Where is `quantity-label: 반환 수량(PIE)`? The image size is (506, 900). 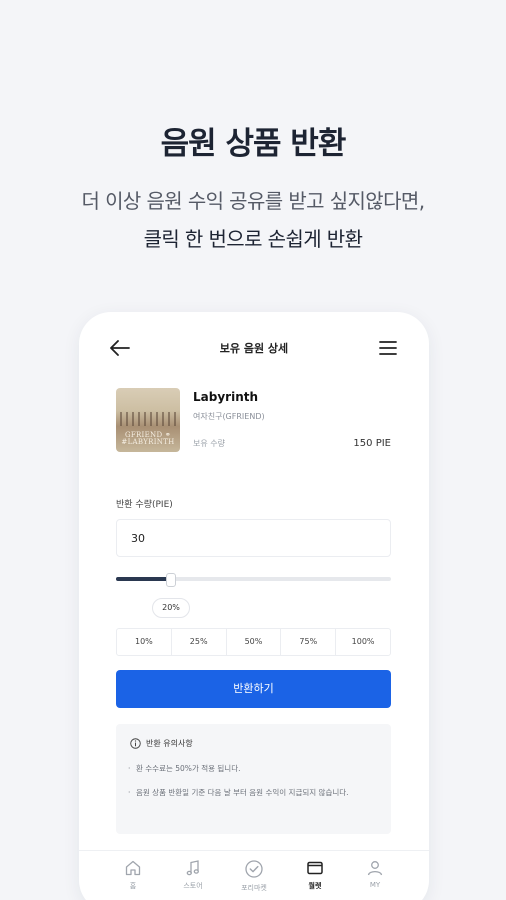 quantity-label: 반환 수량(PIE) is located at coordinates (144, 505).